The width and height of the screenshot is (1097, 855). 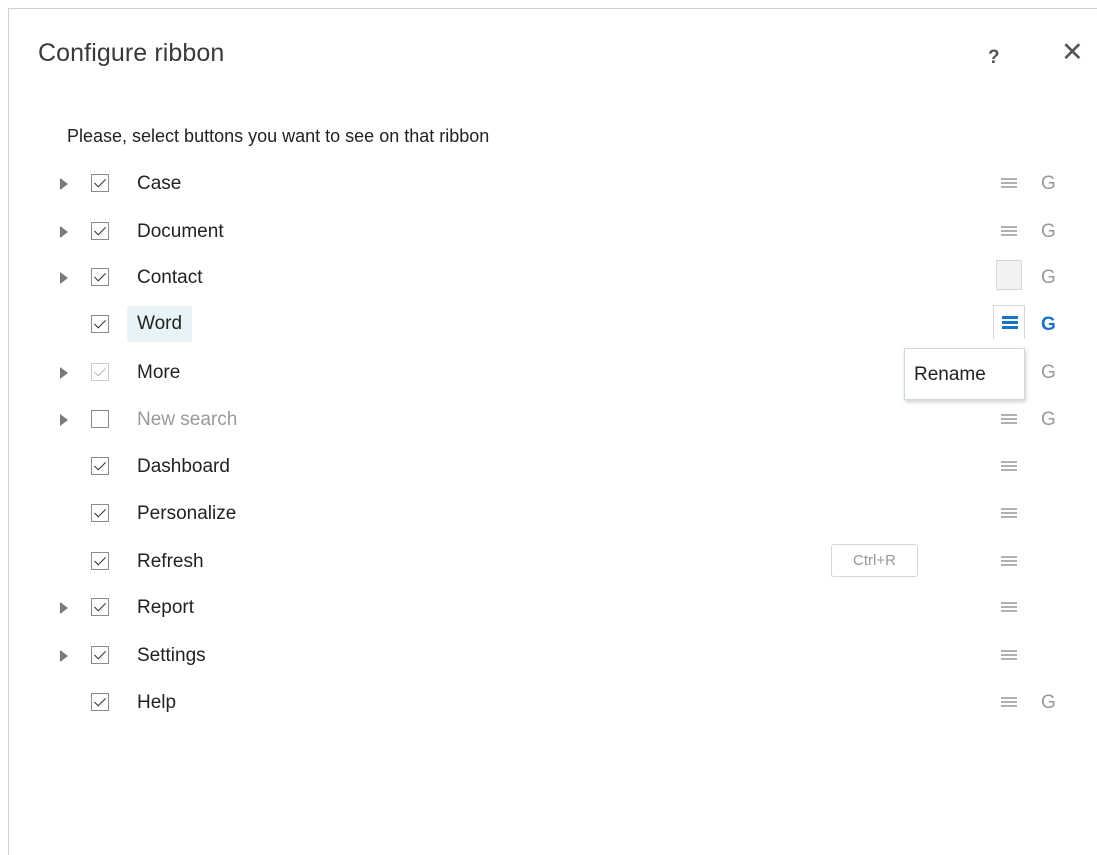 What do you see at coordinates (170, 277) in the screenshot?
I see `item-label: Contact` at bounding box center [170, 277].